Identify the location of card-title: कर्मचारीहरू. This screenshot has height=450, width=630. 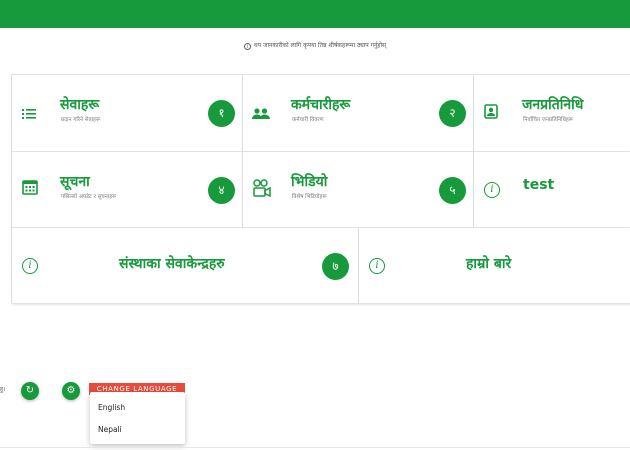
(321, 105).